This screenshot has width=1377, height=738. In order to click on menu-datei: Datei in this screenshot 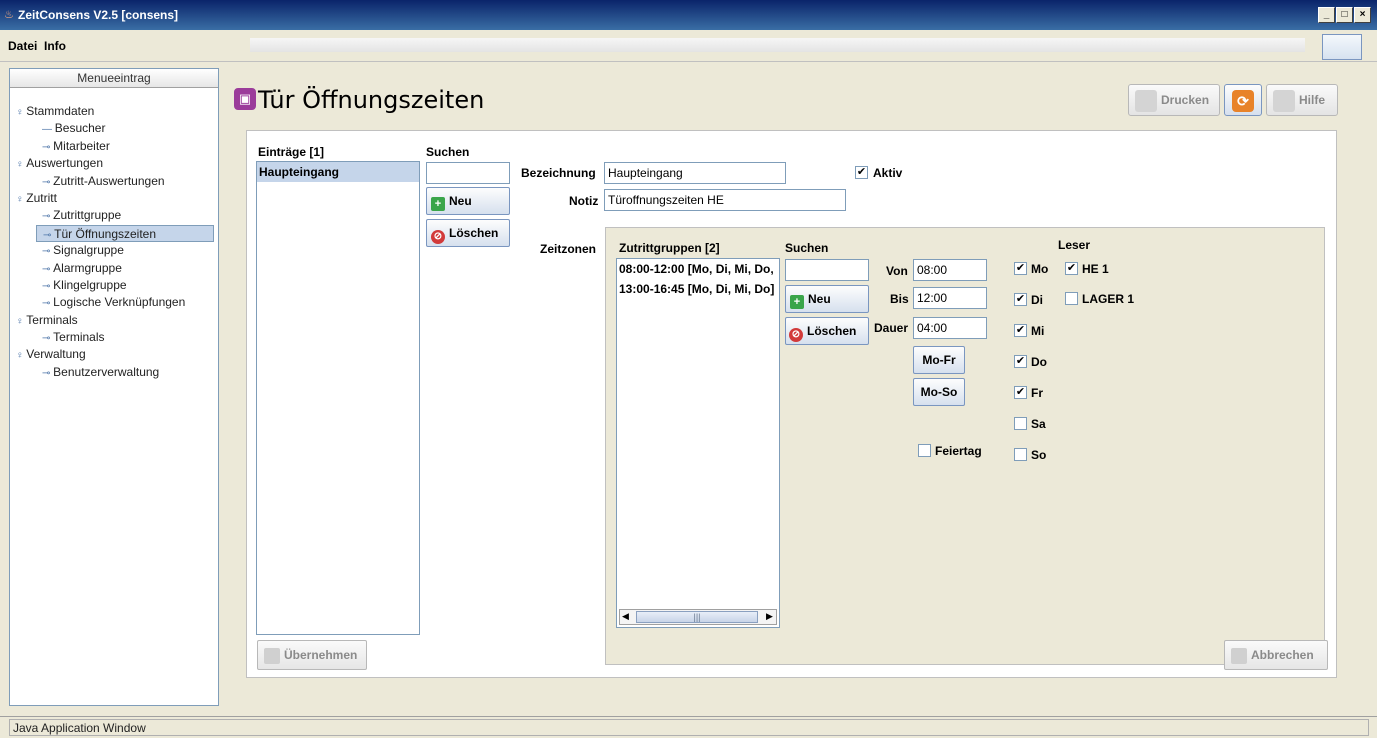, I will do `click(22, 46)`.